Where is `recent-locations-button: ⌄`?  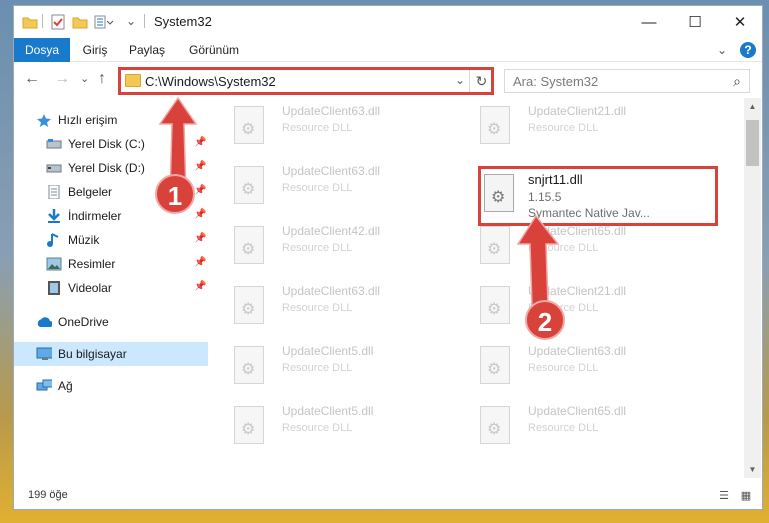
recent-locations-button: ⌄ is located at coordinates (84, 79).